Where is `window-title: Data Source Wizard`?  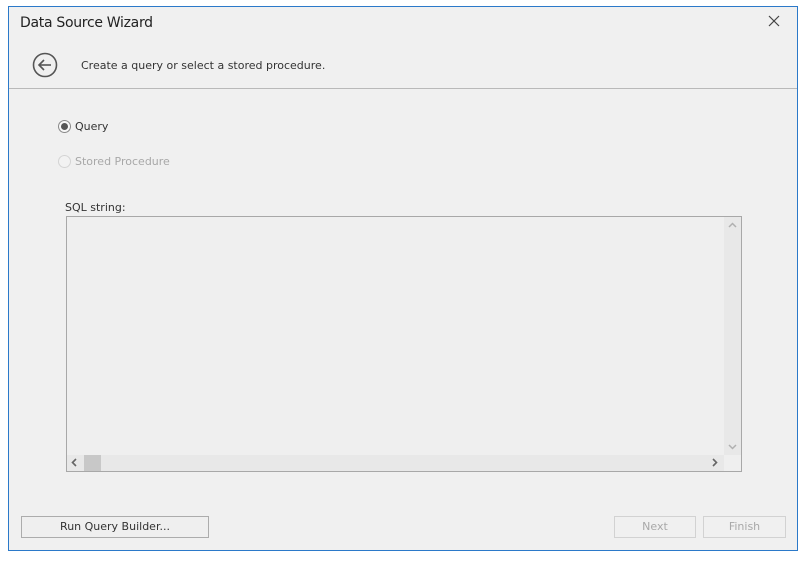 window-title: Data Source Wizard is located at coordinates (86, 23).